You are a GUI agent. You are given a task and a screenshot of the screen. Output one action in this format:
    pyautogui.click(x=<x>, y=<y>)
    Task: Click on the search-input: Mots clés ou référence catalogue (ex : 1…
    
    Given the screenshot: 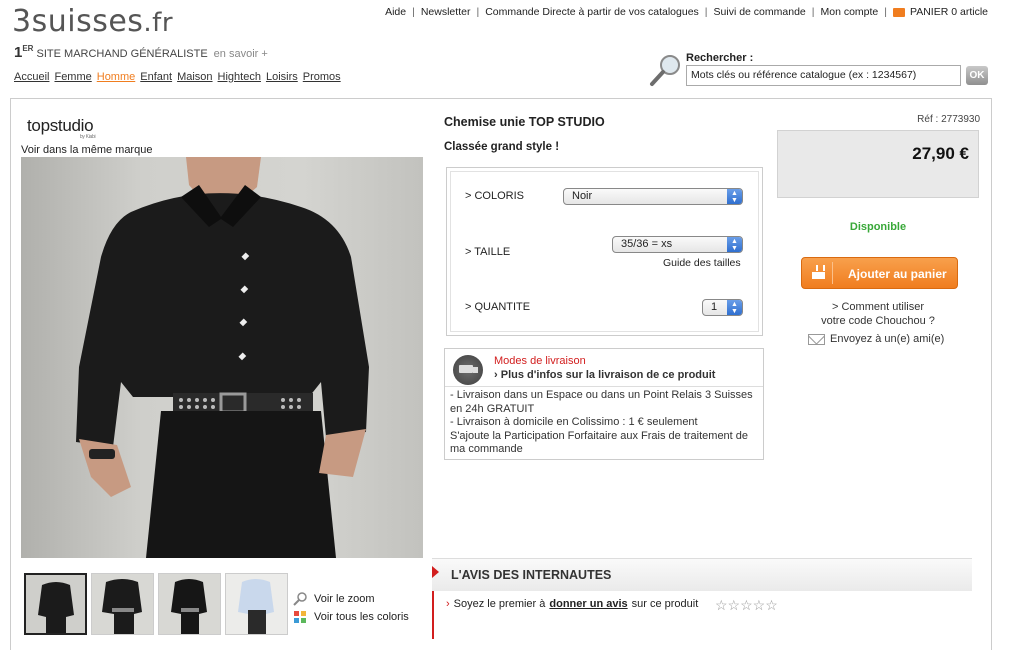 What is the action you would take?
    pyautogui.click(x=823, y=75)
    